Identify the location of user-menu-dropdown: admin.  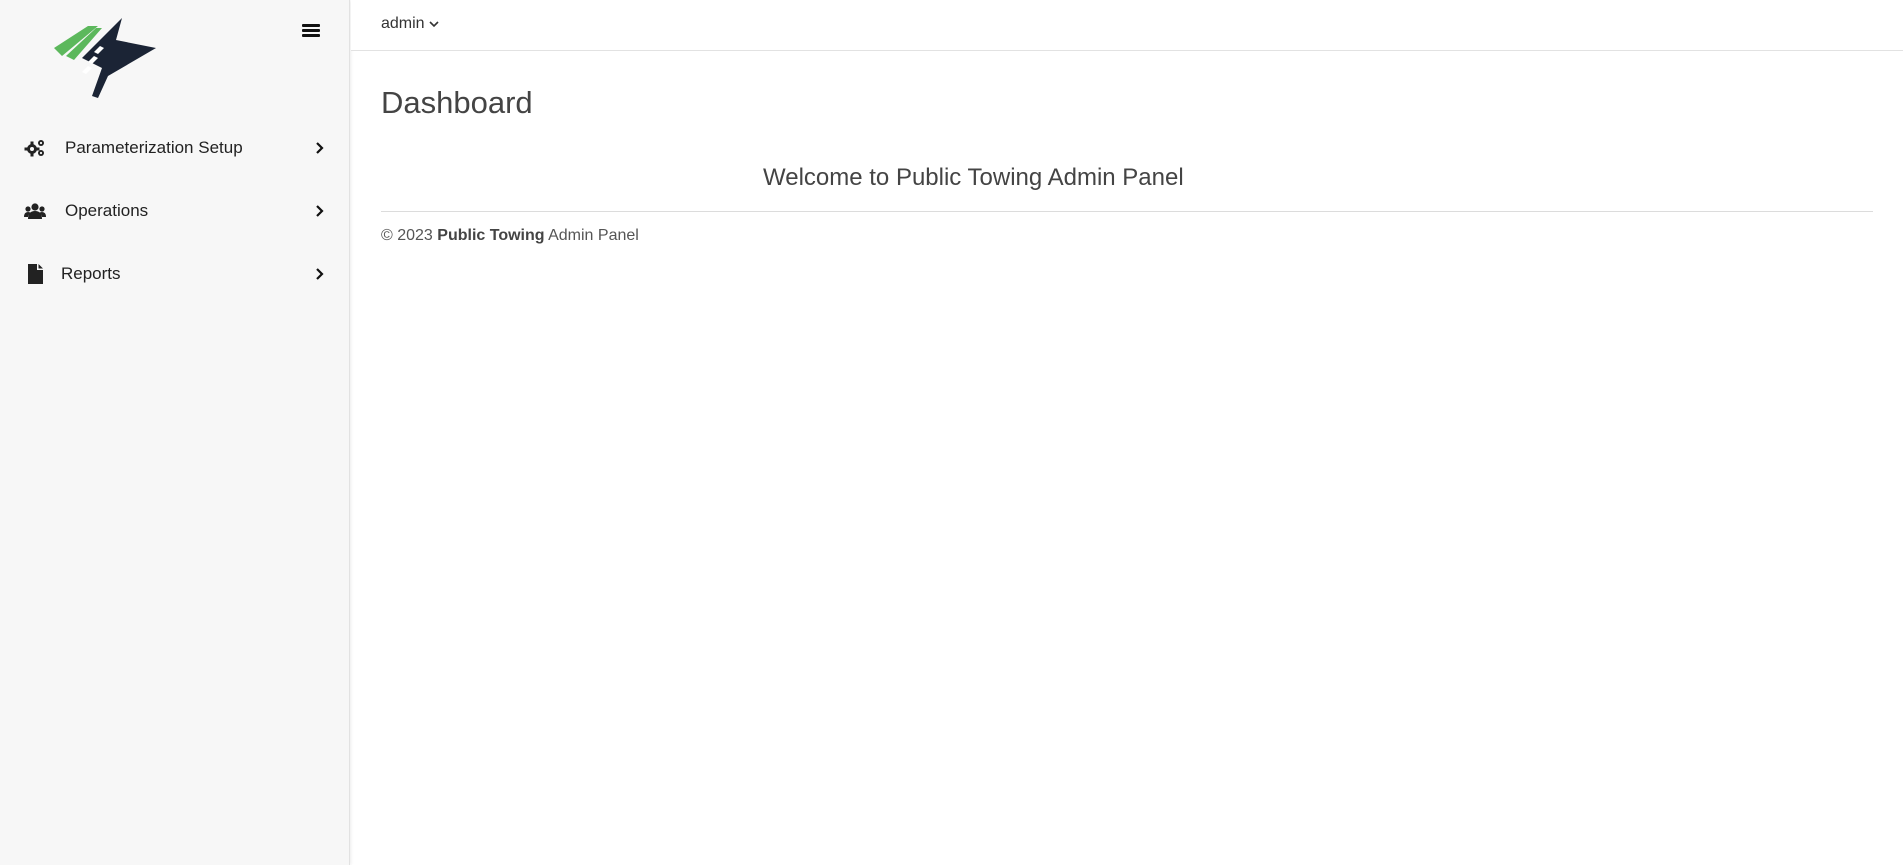
(410, 24).